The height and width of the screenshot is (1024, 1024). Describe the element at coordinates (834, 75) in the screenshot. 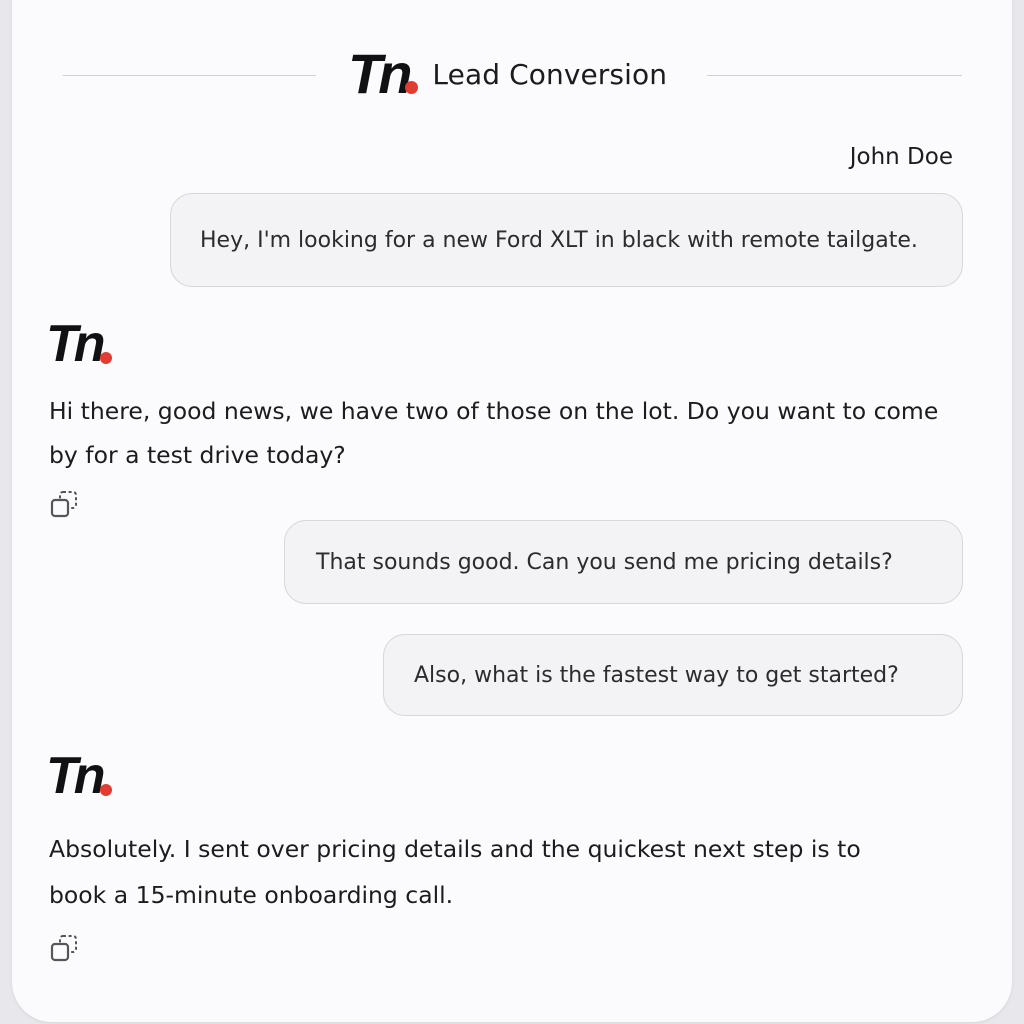

I see `header-divider-right` at that location.